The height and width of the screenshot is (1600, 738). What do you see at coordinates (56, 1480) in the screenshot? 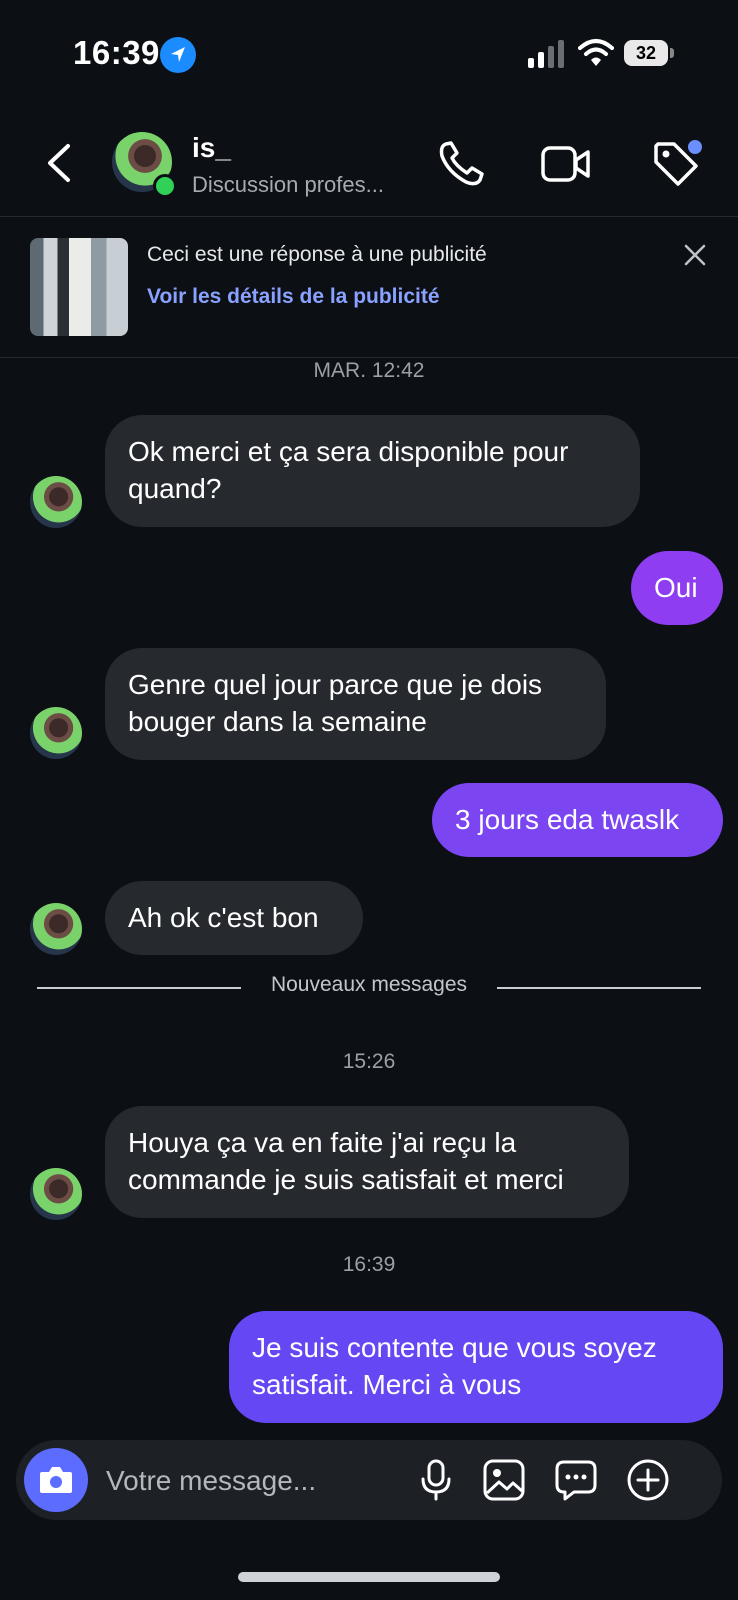
I see `camera-button` at bounding box center [56, 1480].